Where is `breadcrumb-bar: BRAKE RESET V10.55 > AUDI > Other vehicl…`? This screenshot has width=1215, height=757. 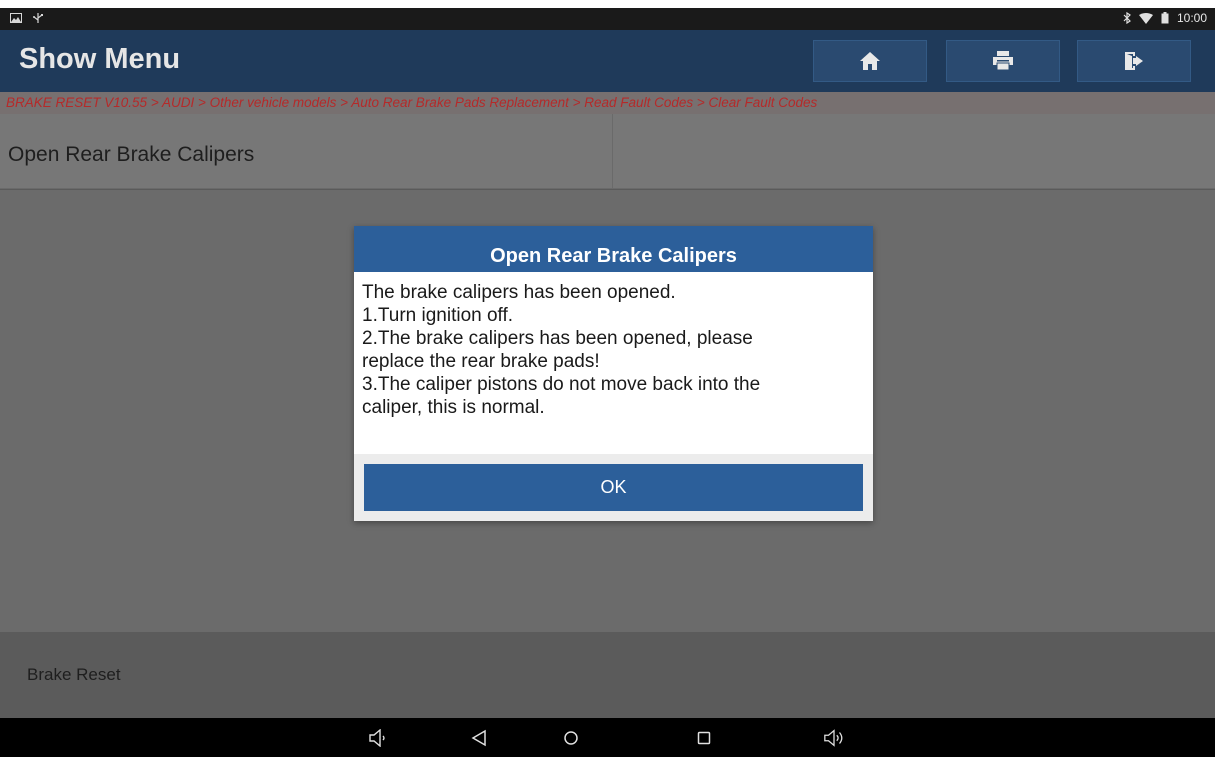 breadcrumb-bar: BRAKE RESET V10.55 > AUDI > Other vehicl… is located at coordinates (607, 103).